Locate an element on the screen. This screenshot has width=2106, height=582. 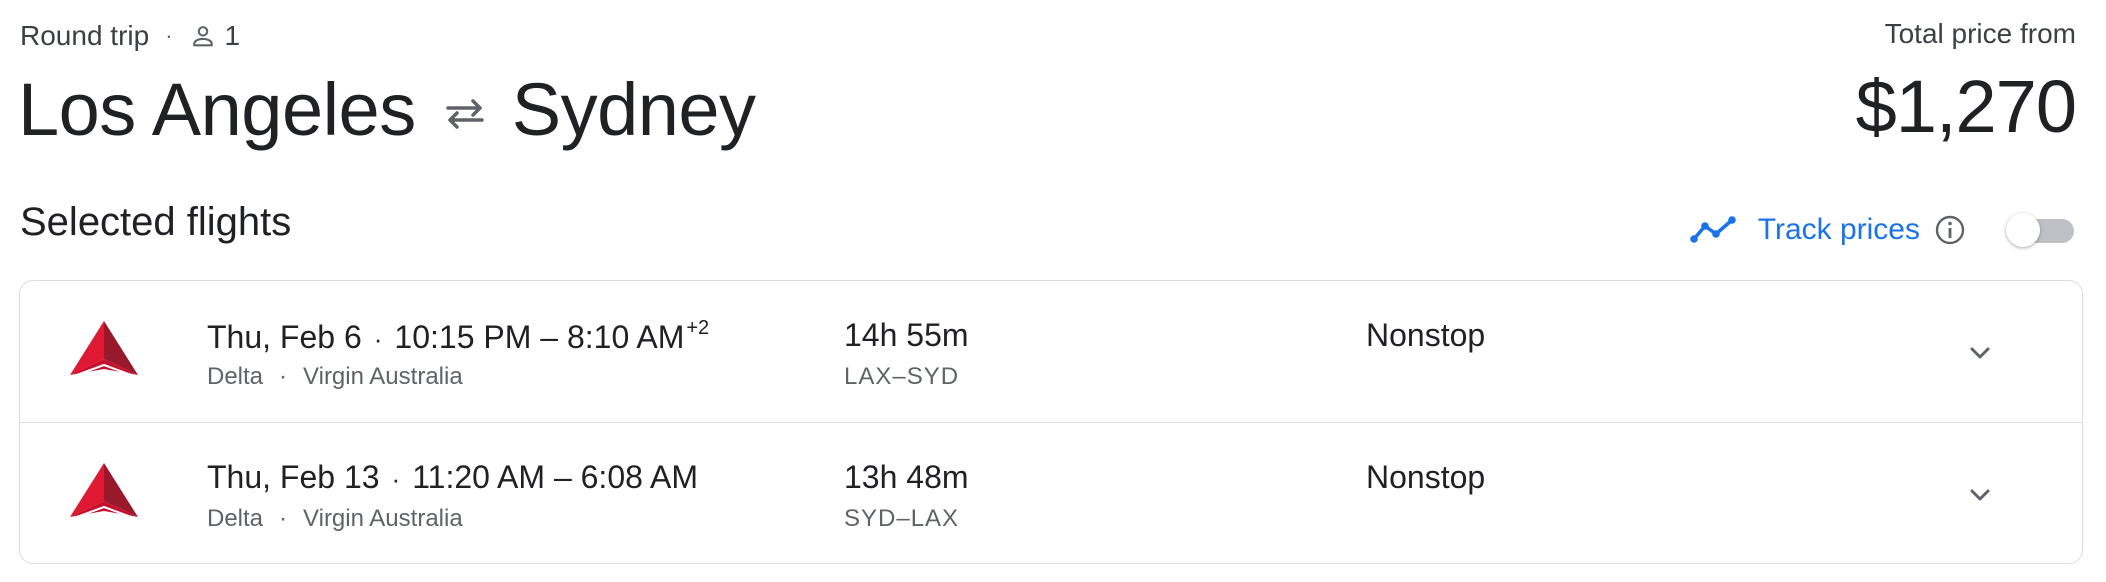
section-title: Selected flights is located at coordinates (156, 222).